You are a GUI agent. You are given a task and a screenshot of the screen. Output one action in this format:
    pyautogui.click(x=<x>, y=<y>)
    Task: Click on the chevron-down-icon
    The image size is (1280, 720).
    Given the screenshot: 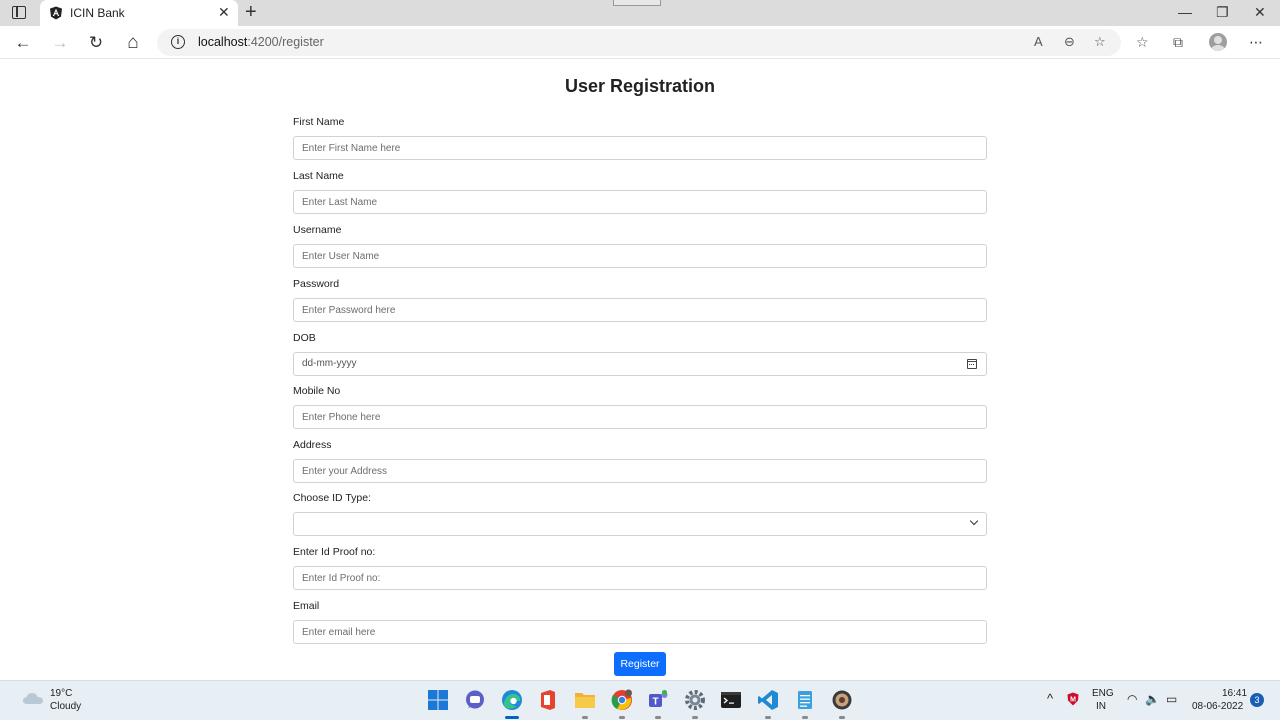 What is the action you would take?
    pyautogui.click(x=974, y=521)
    